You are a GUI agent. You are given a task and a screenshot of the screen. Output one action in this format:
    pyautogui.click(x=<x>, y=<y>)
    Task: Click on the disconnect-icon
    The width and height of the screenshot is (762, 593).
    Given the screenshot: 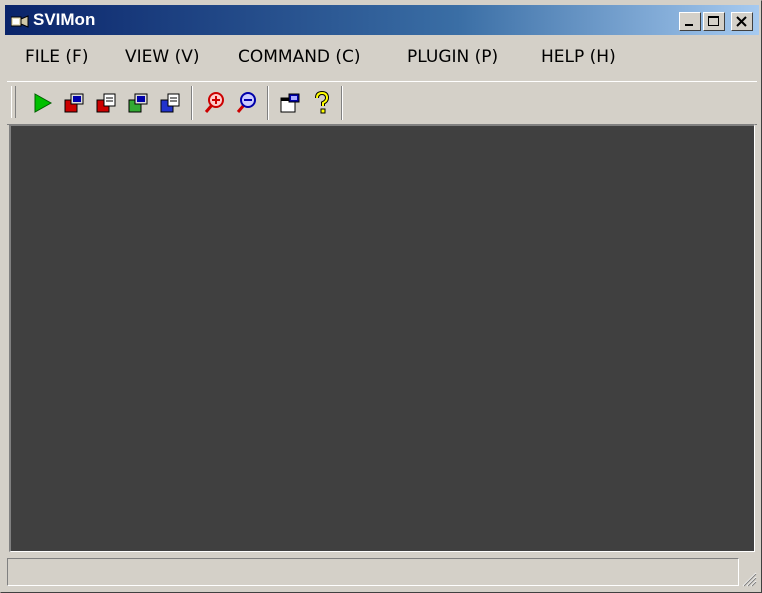 What is the action you would take?
    pyautogui.click(x=106, y=103)
    